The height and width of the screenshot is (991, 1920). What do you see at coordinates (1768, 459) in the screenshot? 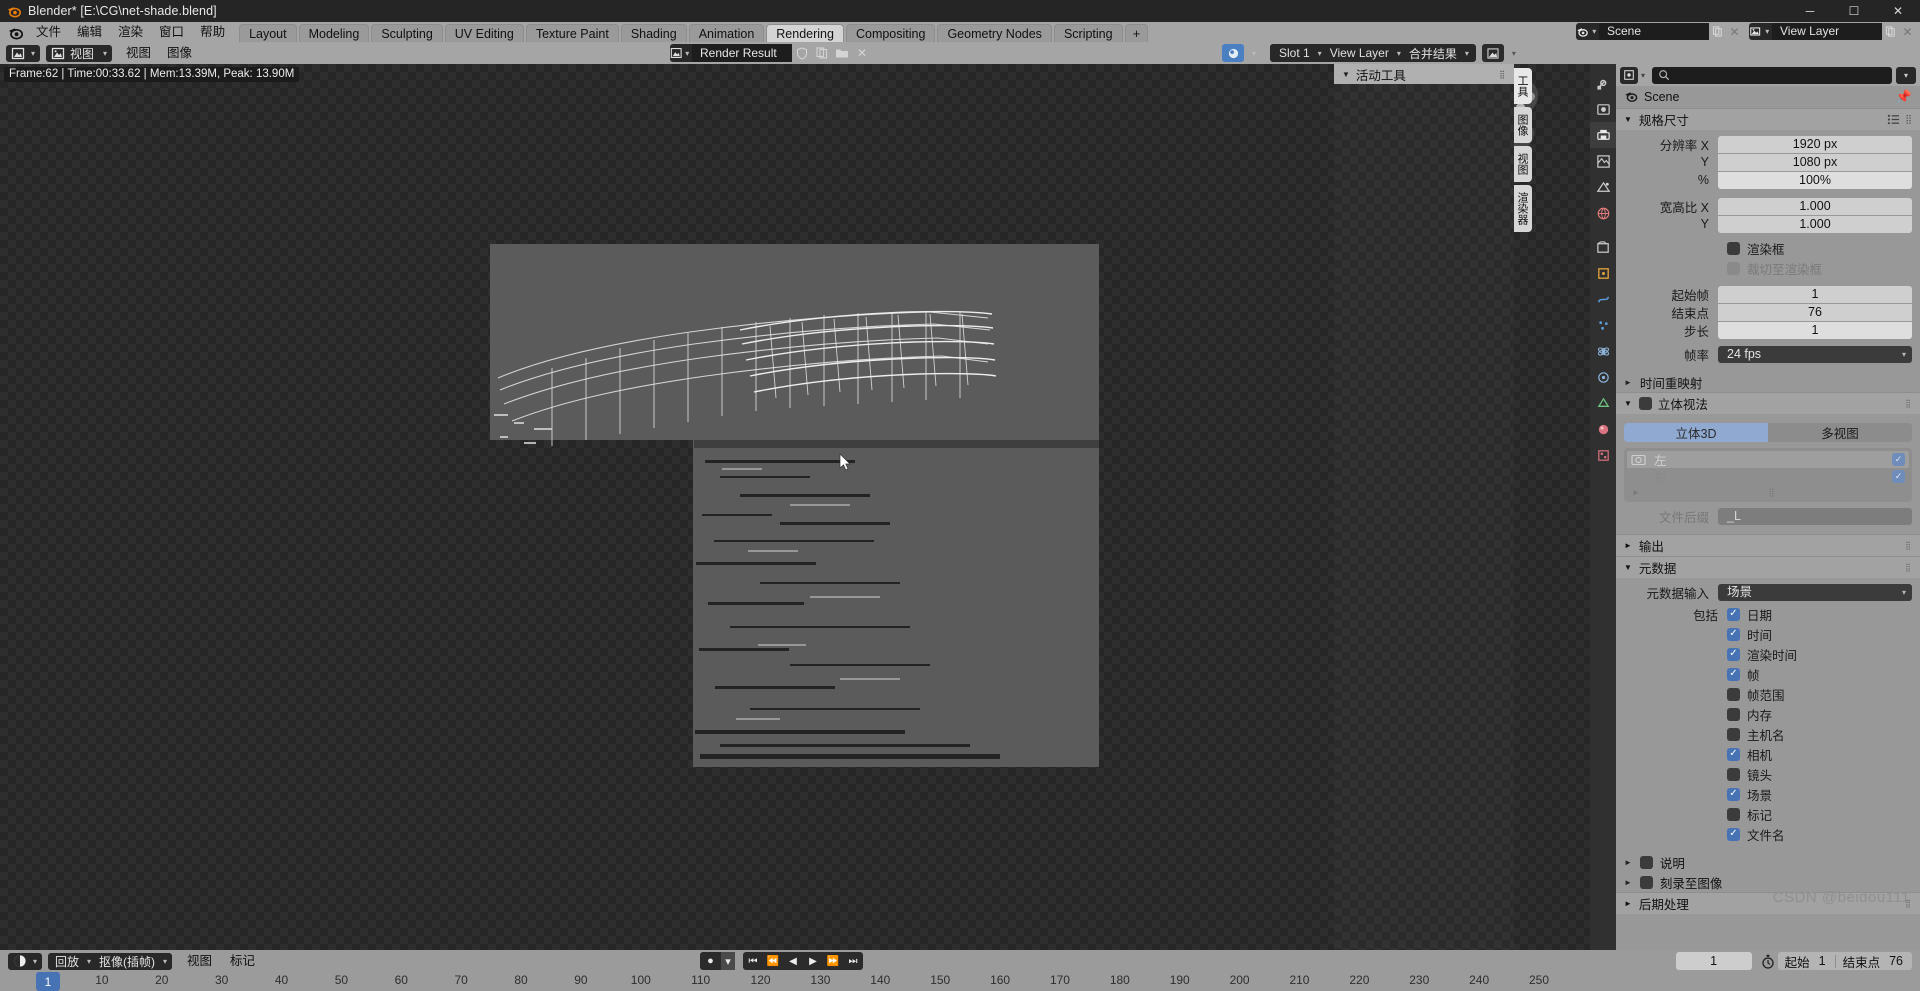
I see `stereo-view-left-row: 左 ✓` at bounding box center [1768, 459].